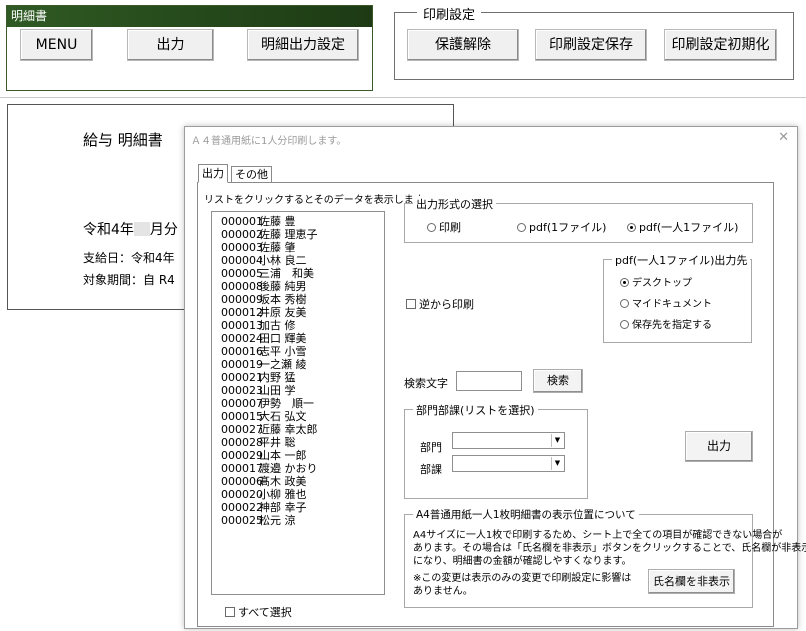 The width and height of the screenshot is (806, 631). Describe the element at coordinates (591, 45) in the screenshot. I see `save-print-settings-button: 印刷設定保存` at that location.